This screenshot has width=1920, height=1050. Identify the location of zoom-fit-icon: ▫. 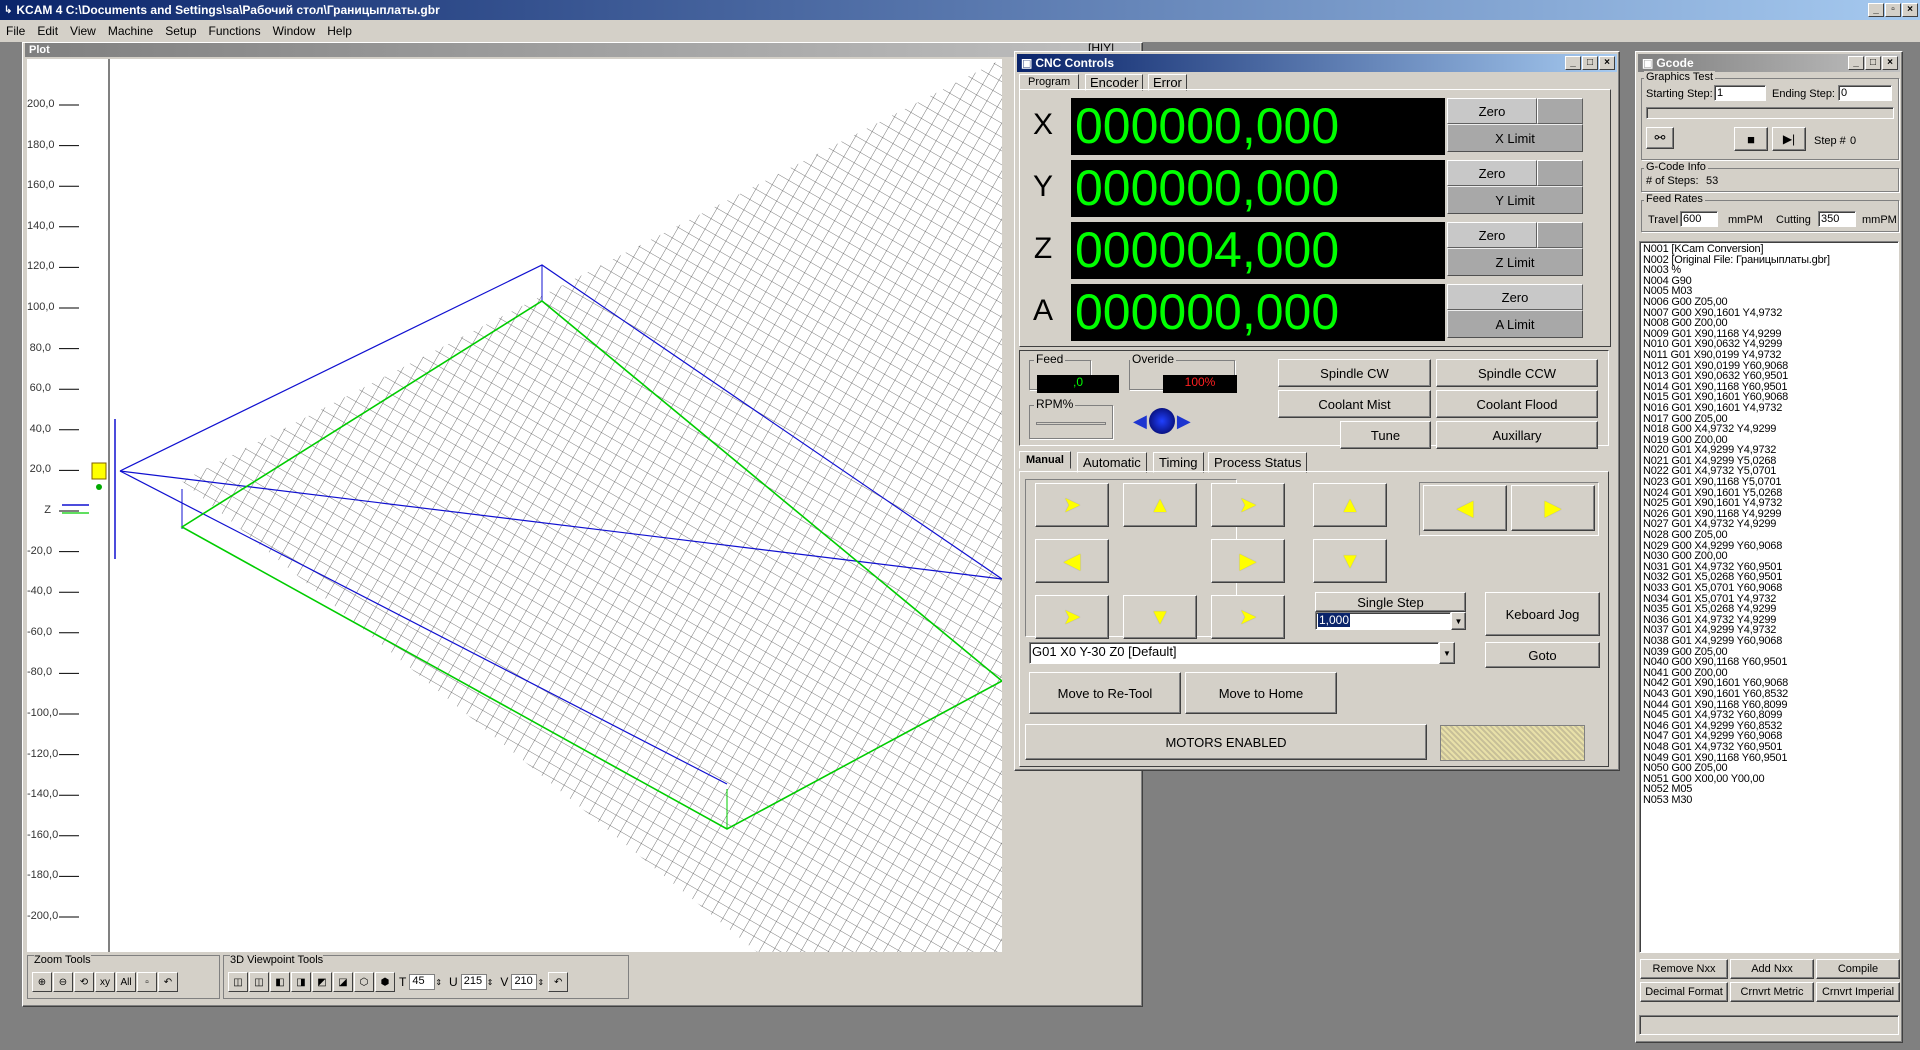
(147, 982).